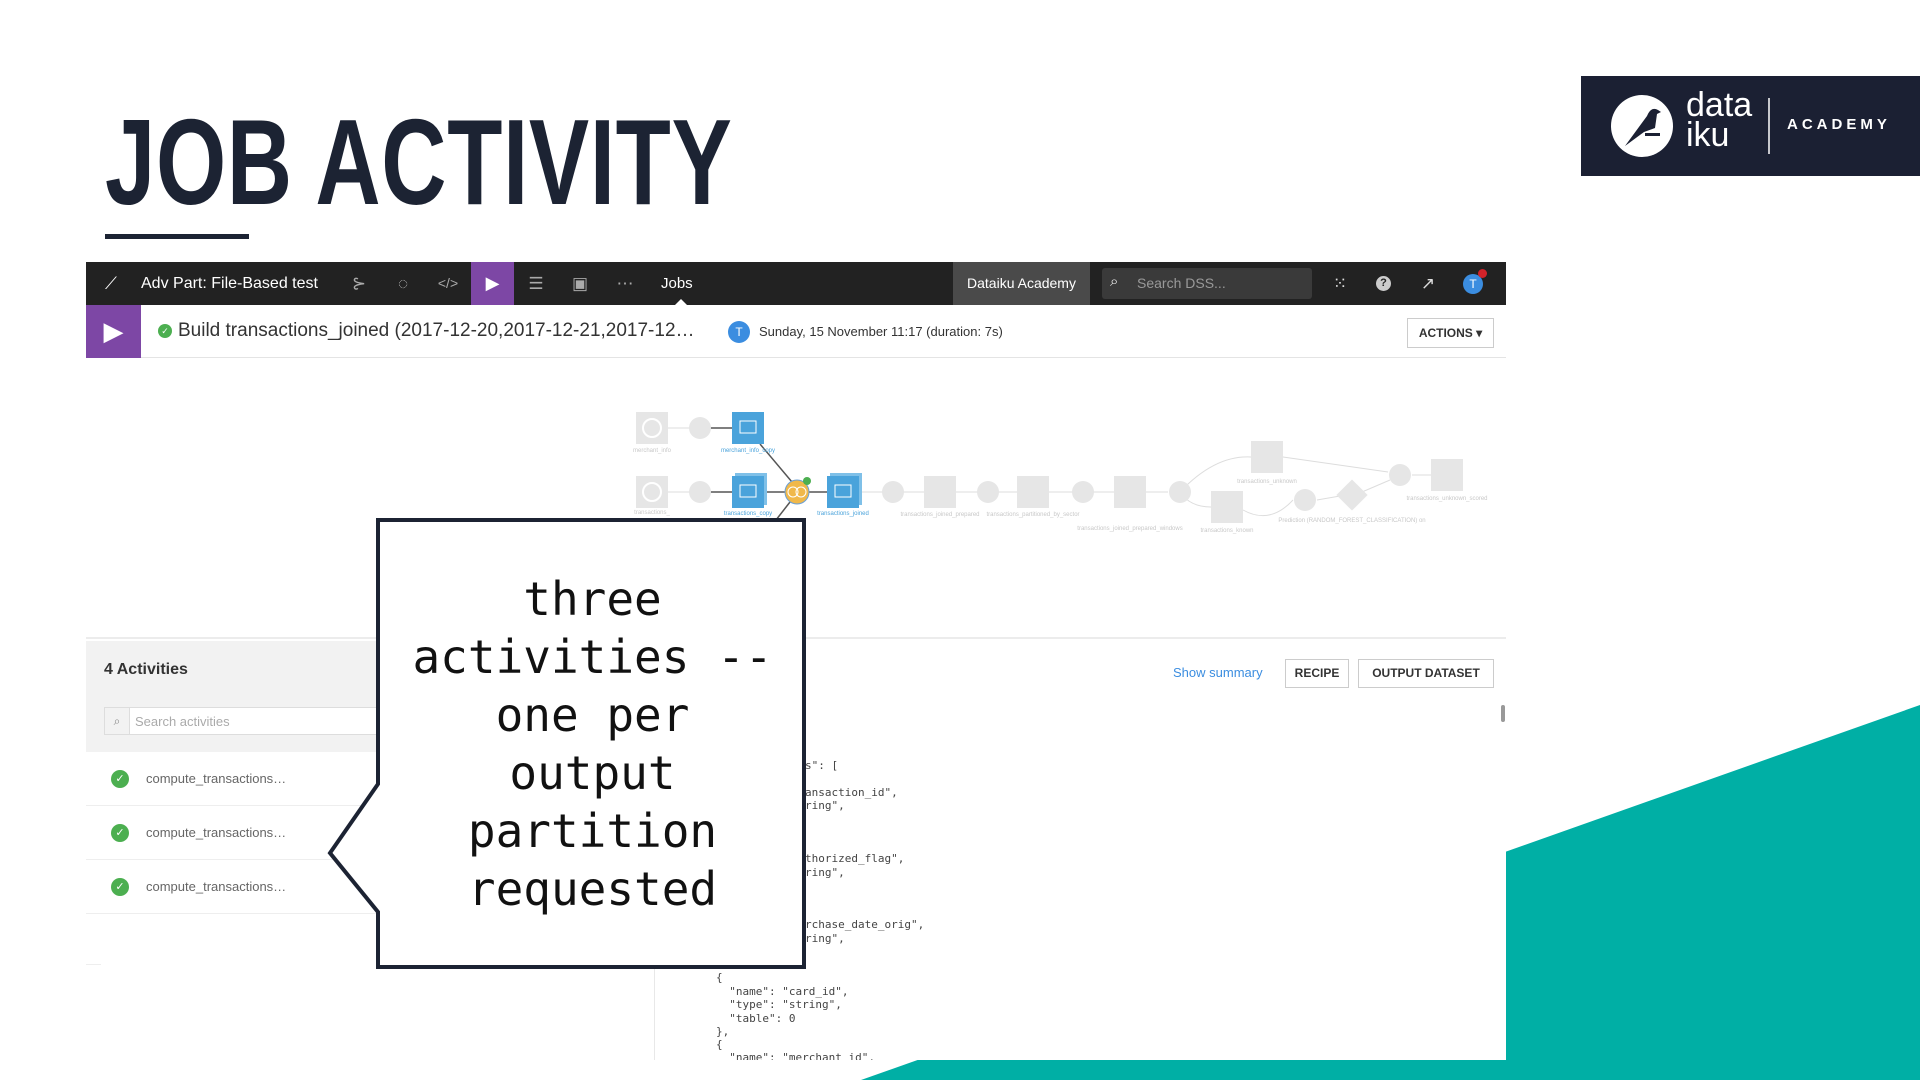 This screenshot has width=1920, height=1080. What do you see at coordinates (566, 743) in the screenshot?
I see `callout-bubble` at bounding box center [566, 743].